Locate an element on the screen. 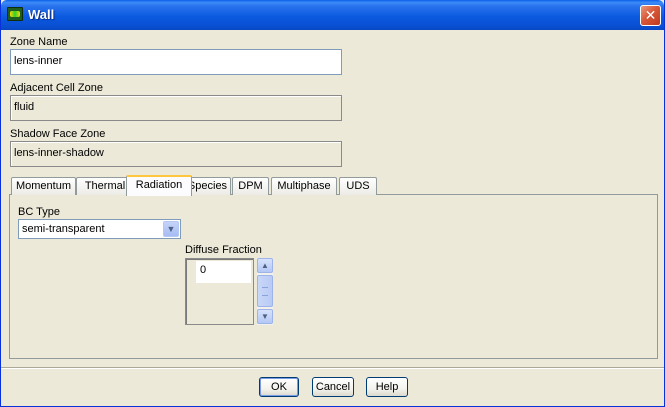  shadow-face-zone-field: lens-inner-shadow is located at coordinates (176, 154).